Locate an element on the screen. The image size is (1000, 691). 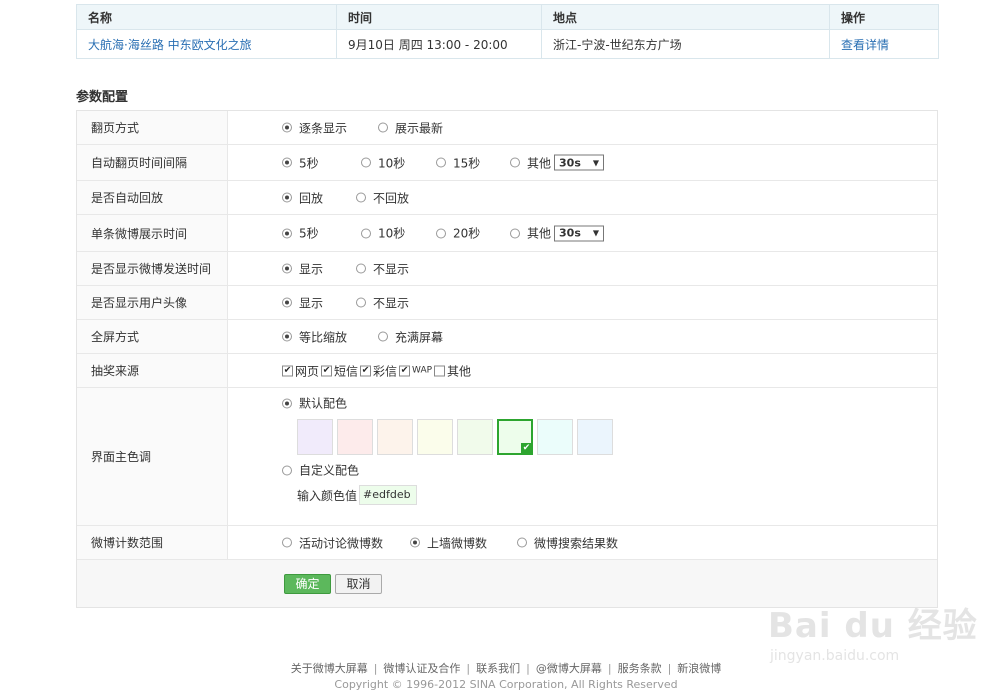
radio-replay-yes: 回放 is located at coordinates (302, 197).